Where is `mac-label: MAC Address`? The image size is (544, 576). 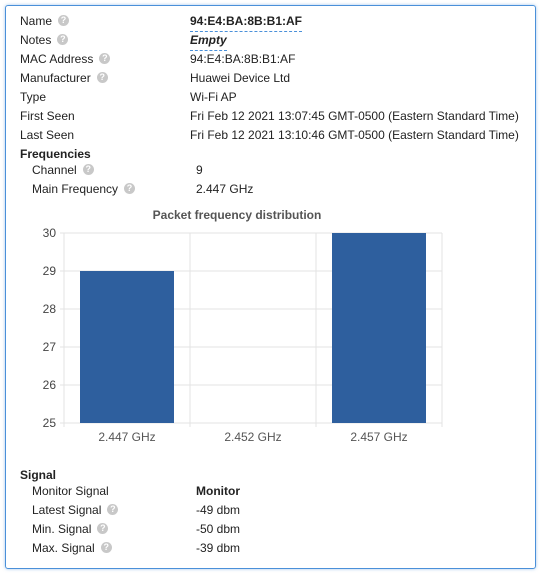 mac-label: MAC Address is located at coordinates (57, 59).